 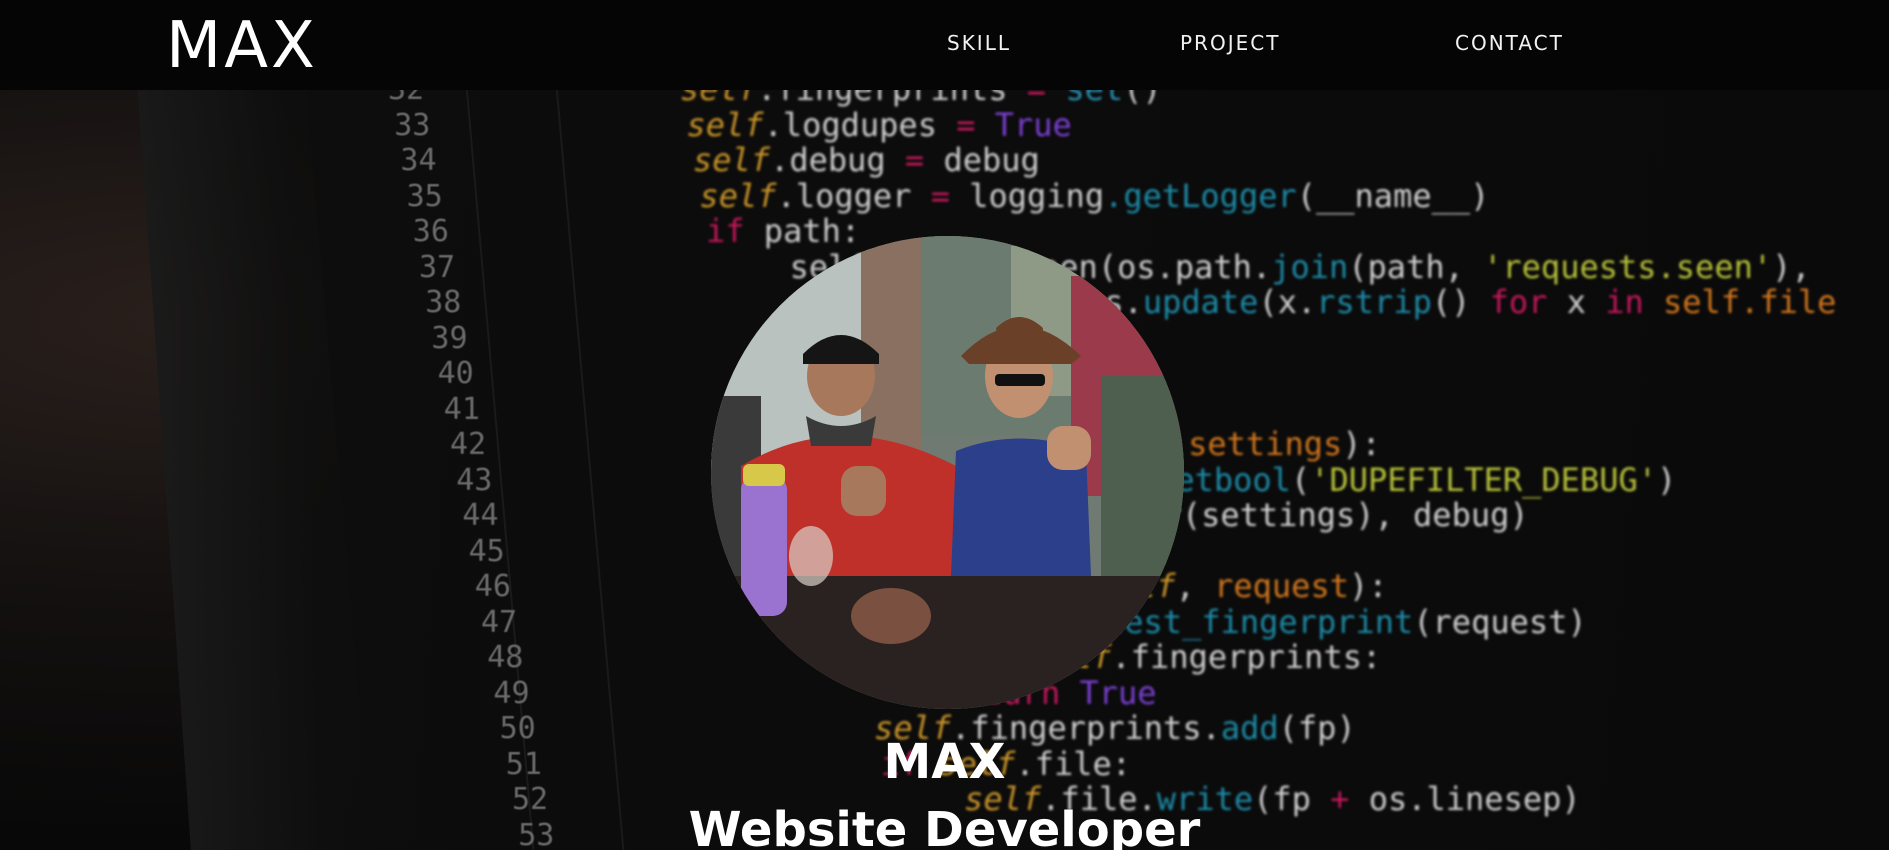 I want to click on line-number: 48, so click(x=505, y=657).